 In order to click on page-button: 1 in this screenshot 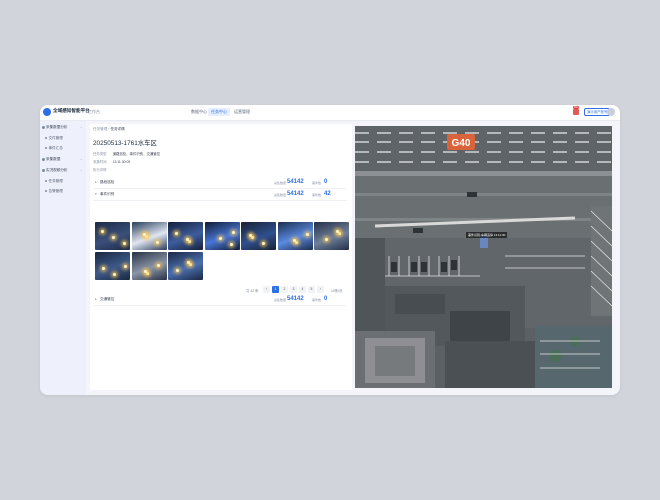, I will do `click(275, 289)`.